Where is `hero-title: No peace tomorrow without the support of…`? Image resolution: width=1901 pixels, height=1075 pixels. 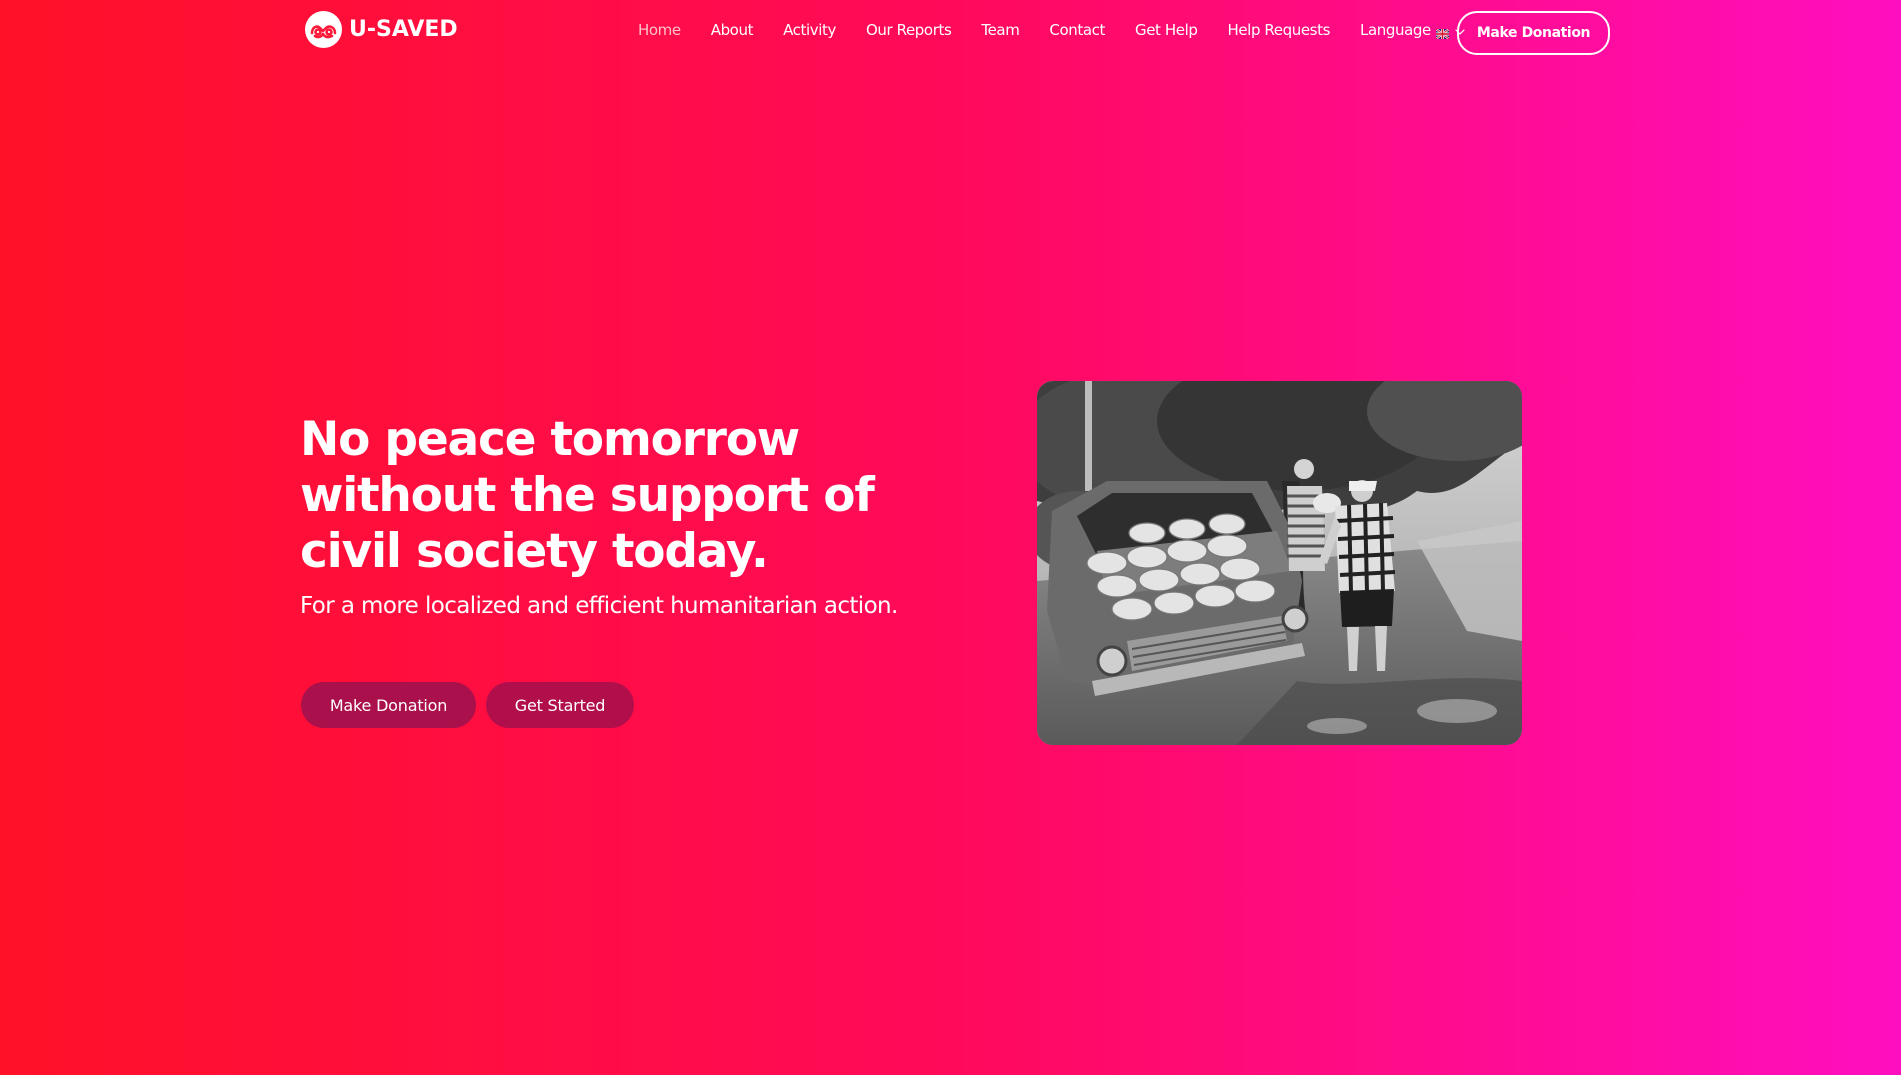 hero-title: No peace tomorrow without the support of… is located at coordinates (587, 495).